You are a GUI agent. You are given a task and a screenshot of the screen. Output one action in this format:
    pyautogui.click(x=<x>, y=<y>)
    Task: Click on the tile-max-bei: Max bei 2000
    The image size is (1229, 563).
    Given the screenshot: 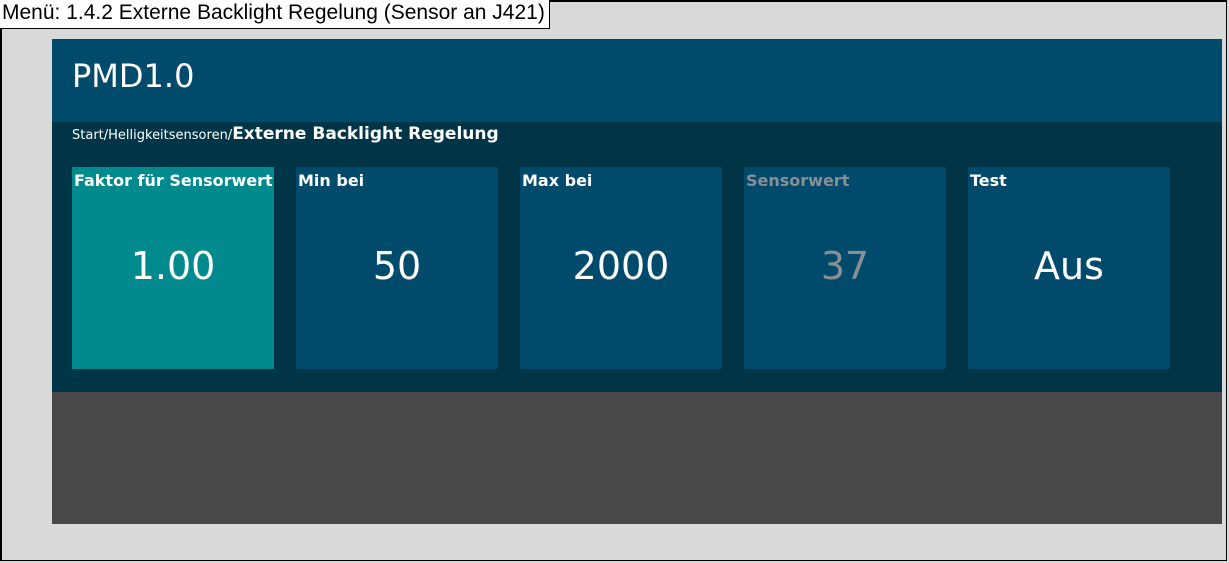 What is the action you would take?
    pyautogui.click(x=621, y=268)
    